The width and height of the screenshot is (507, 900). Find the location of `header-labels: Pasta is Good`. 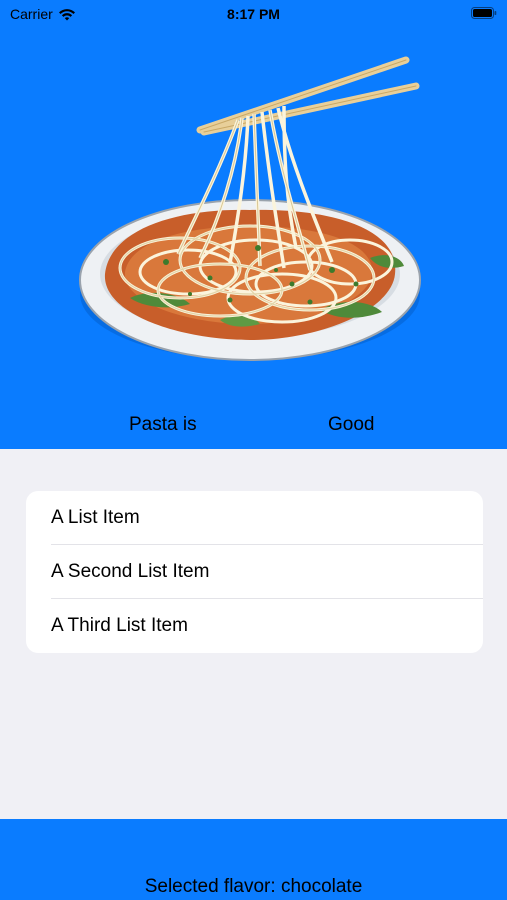

header-labels: Pasta is Good is located at coordinates (253, 429).